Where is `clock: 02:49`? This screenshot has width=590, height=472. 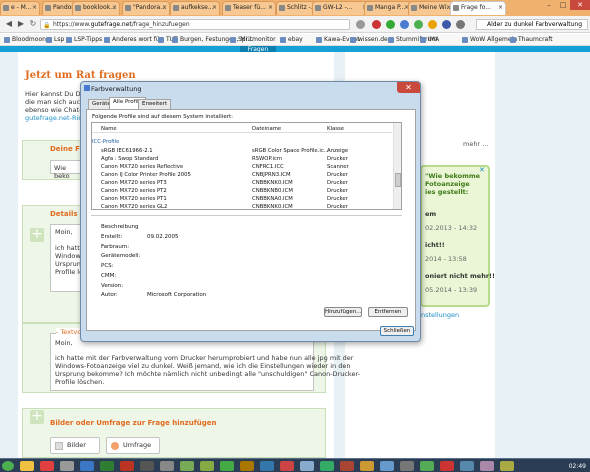
clock: 02:49 is located at coordinates (577, 466).